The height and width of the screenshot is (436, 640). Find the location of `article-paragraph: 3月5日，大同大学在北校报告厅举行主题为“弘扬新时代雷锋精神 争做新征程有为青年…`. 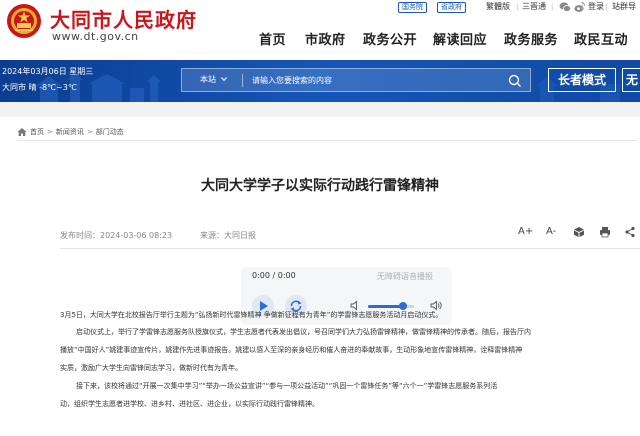

article-paragraph: 3月5日，大同大学在北校报告厅举行主题为“弘扬新时代雷锋精神 争做新征程有为青年… is located at coordinates (251, 315).